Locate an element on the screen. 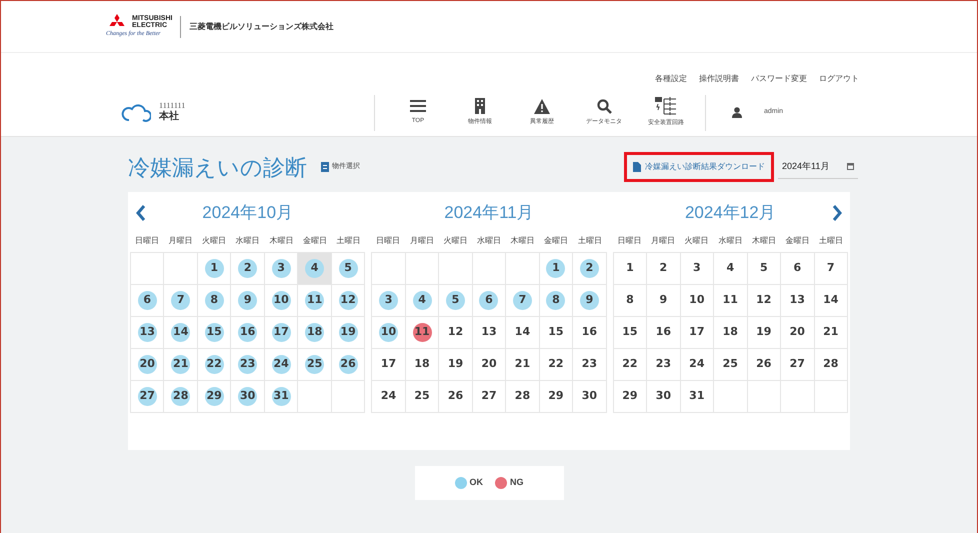 The width and height of the screenshot is (978, 533). header-link: パスワード変更 is located at coordinates (779, 79).